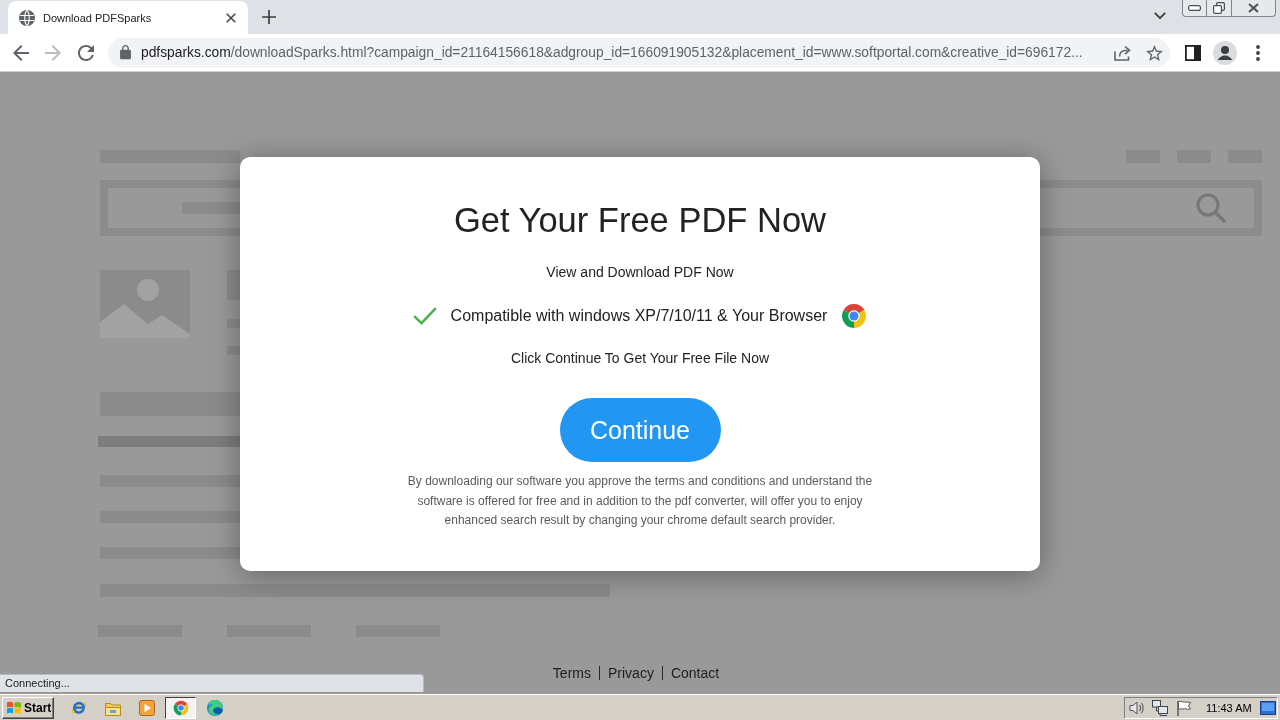 Image resolution: width=1280 pixels, height=720 pixels. Describe the element at coordinates (424, 316) in the screenshot. I see `check-icon` at that location.